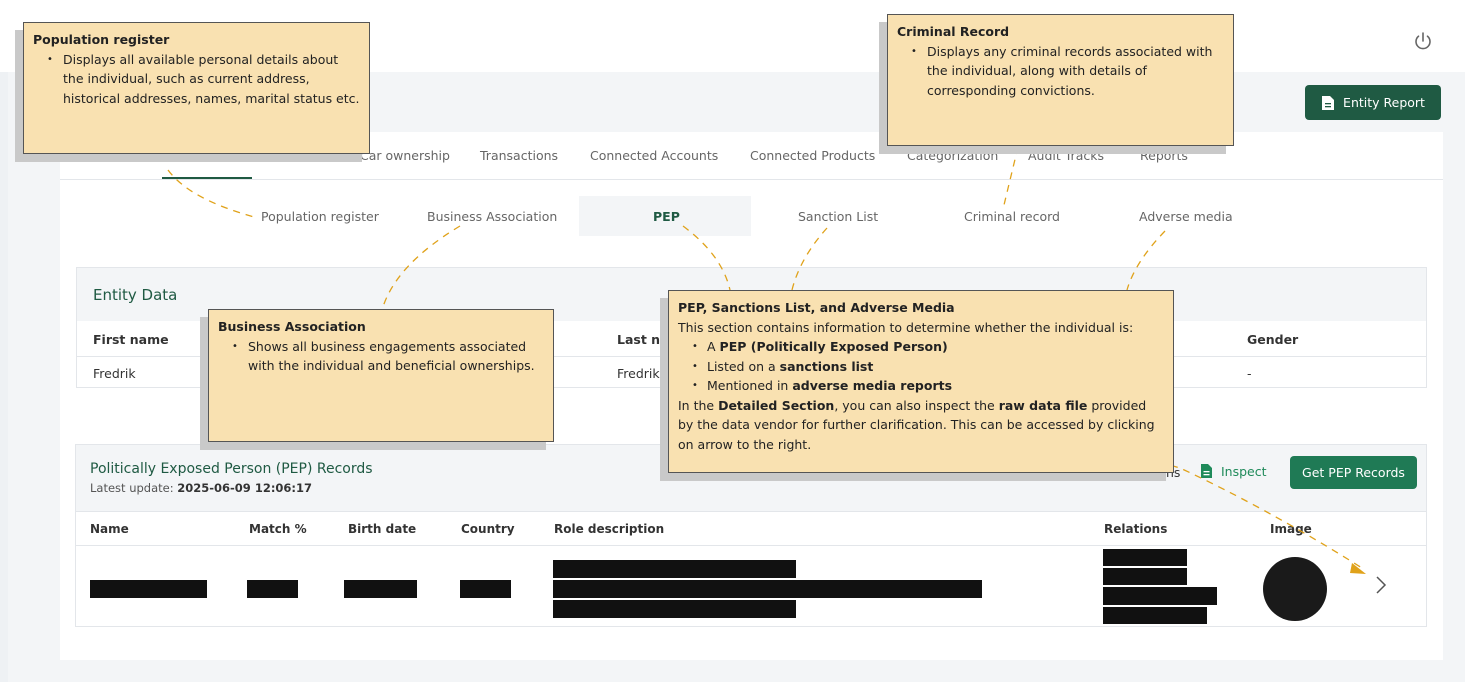 The width and height of the screenshot is (1465, 682). What do you see at coordinates (380, 589) in the screenshot?
I see `redacted-birth-date` at bounding box center [380, 589].